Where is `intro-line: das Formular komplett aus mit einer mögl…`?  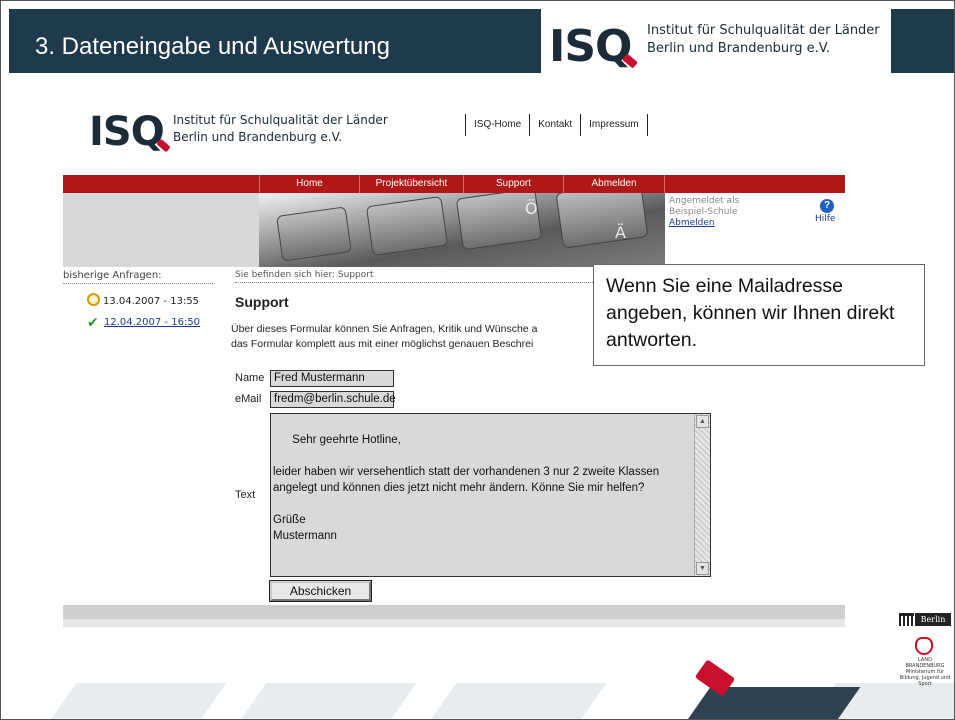
intro-line: das Formular komplett aus mit einer mögl… is located at coordinates (382, 344).